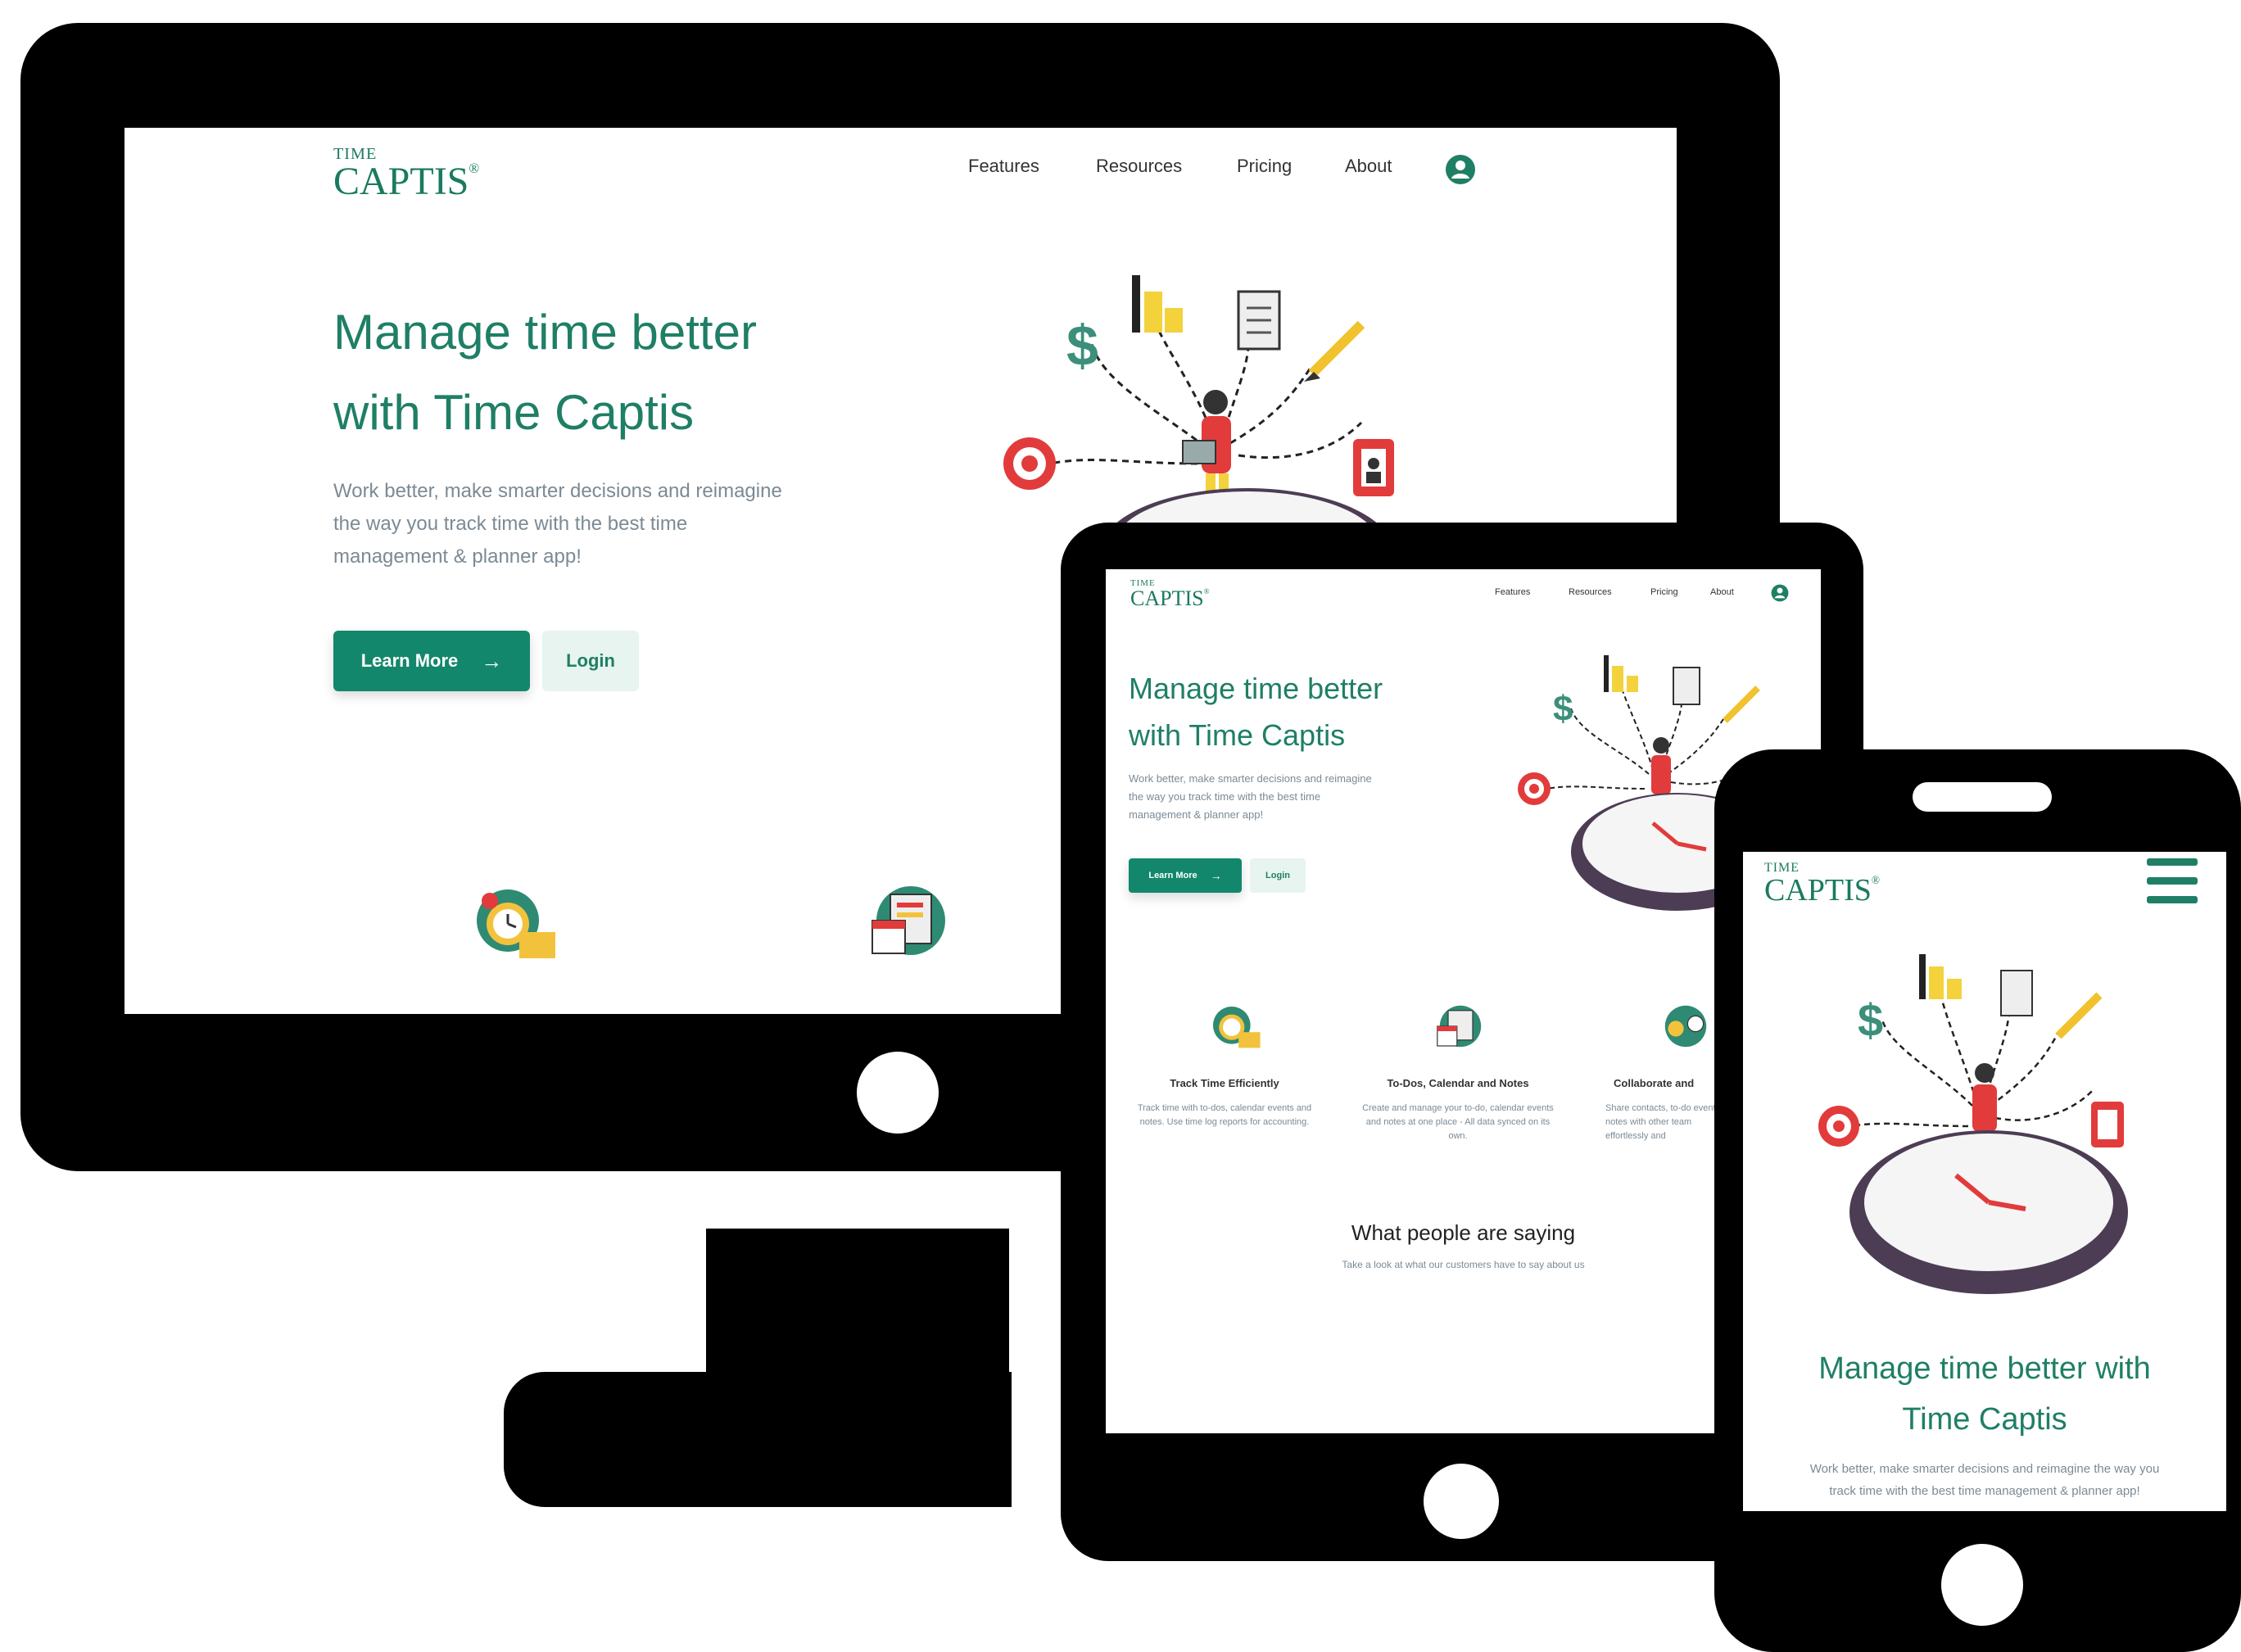 The height and width of the screenshot is (1652, 2241). Describe the element at coordinates (1461, 1501) in the screenshot. I see `tablet-home-button` at that location.